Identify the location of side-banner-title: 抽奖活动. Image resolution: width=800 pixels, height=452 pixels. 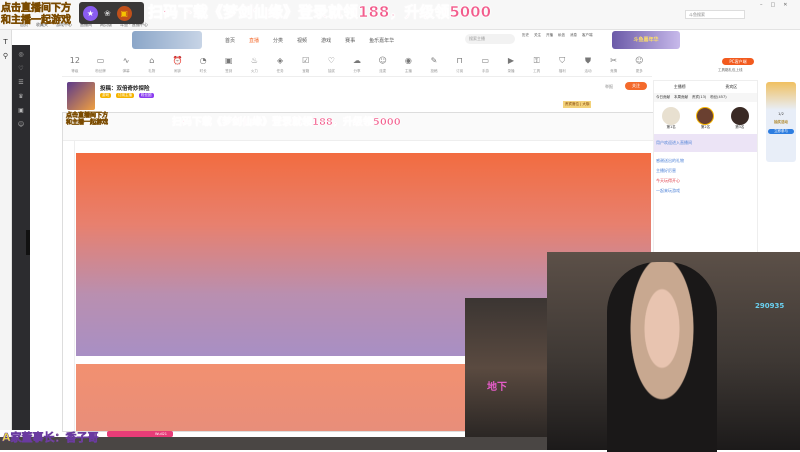
(781, 122).